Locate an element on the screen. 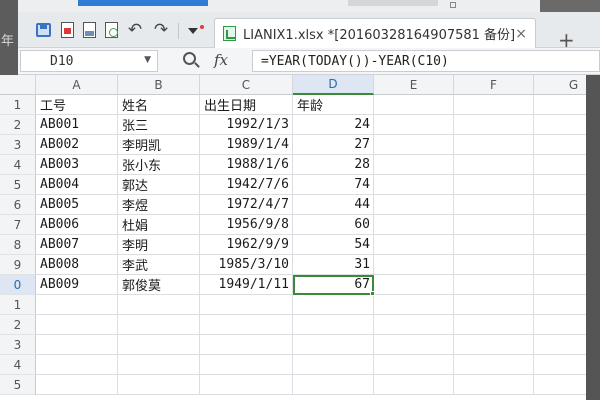 The image size is (600, 400). id-cell: AB009 is located at coordinates (77, 285).